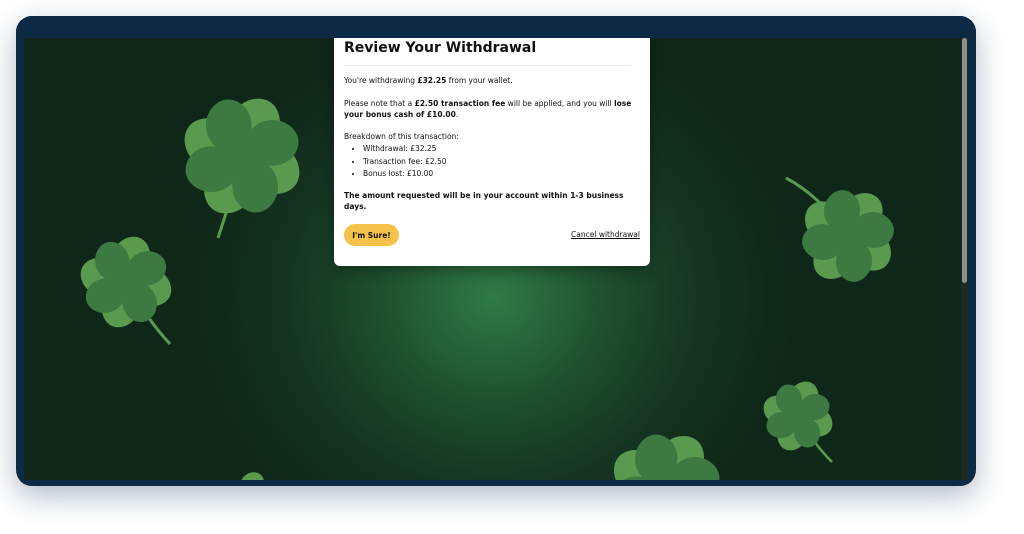 This screenshot has width=1024, height=534. I want to click on note-prefix: Please note that a, so click(379, 103).